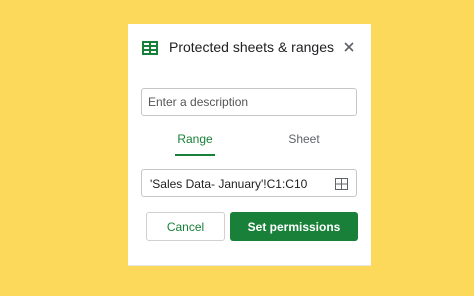  I want to click on description-input, so click(249, 102).